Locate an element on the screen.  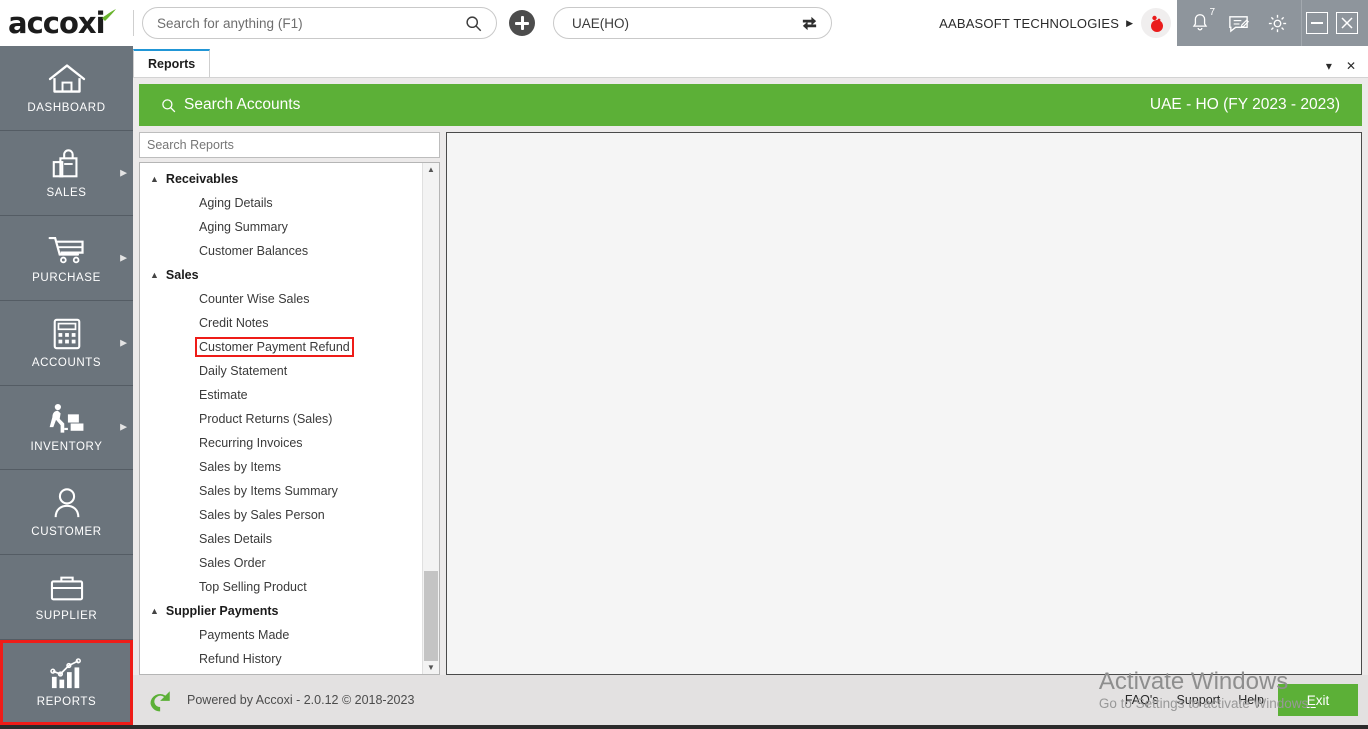
sidebar-item-inventory: INVENTORY ▶ is located at coordinates (66, 428).